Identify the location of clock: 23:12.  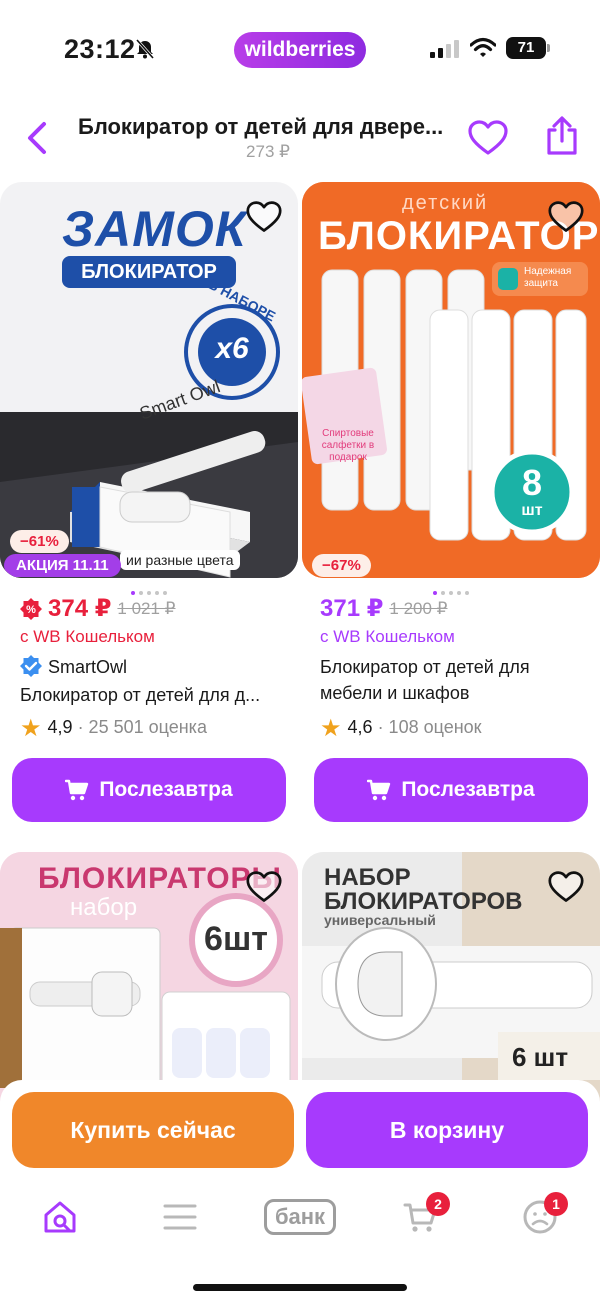
(100, 49).